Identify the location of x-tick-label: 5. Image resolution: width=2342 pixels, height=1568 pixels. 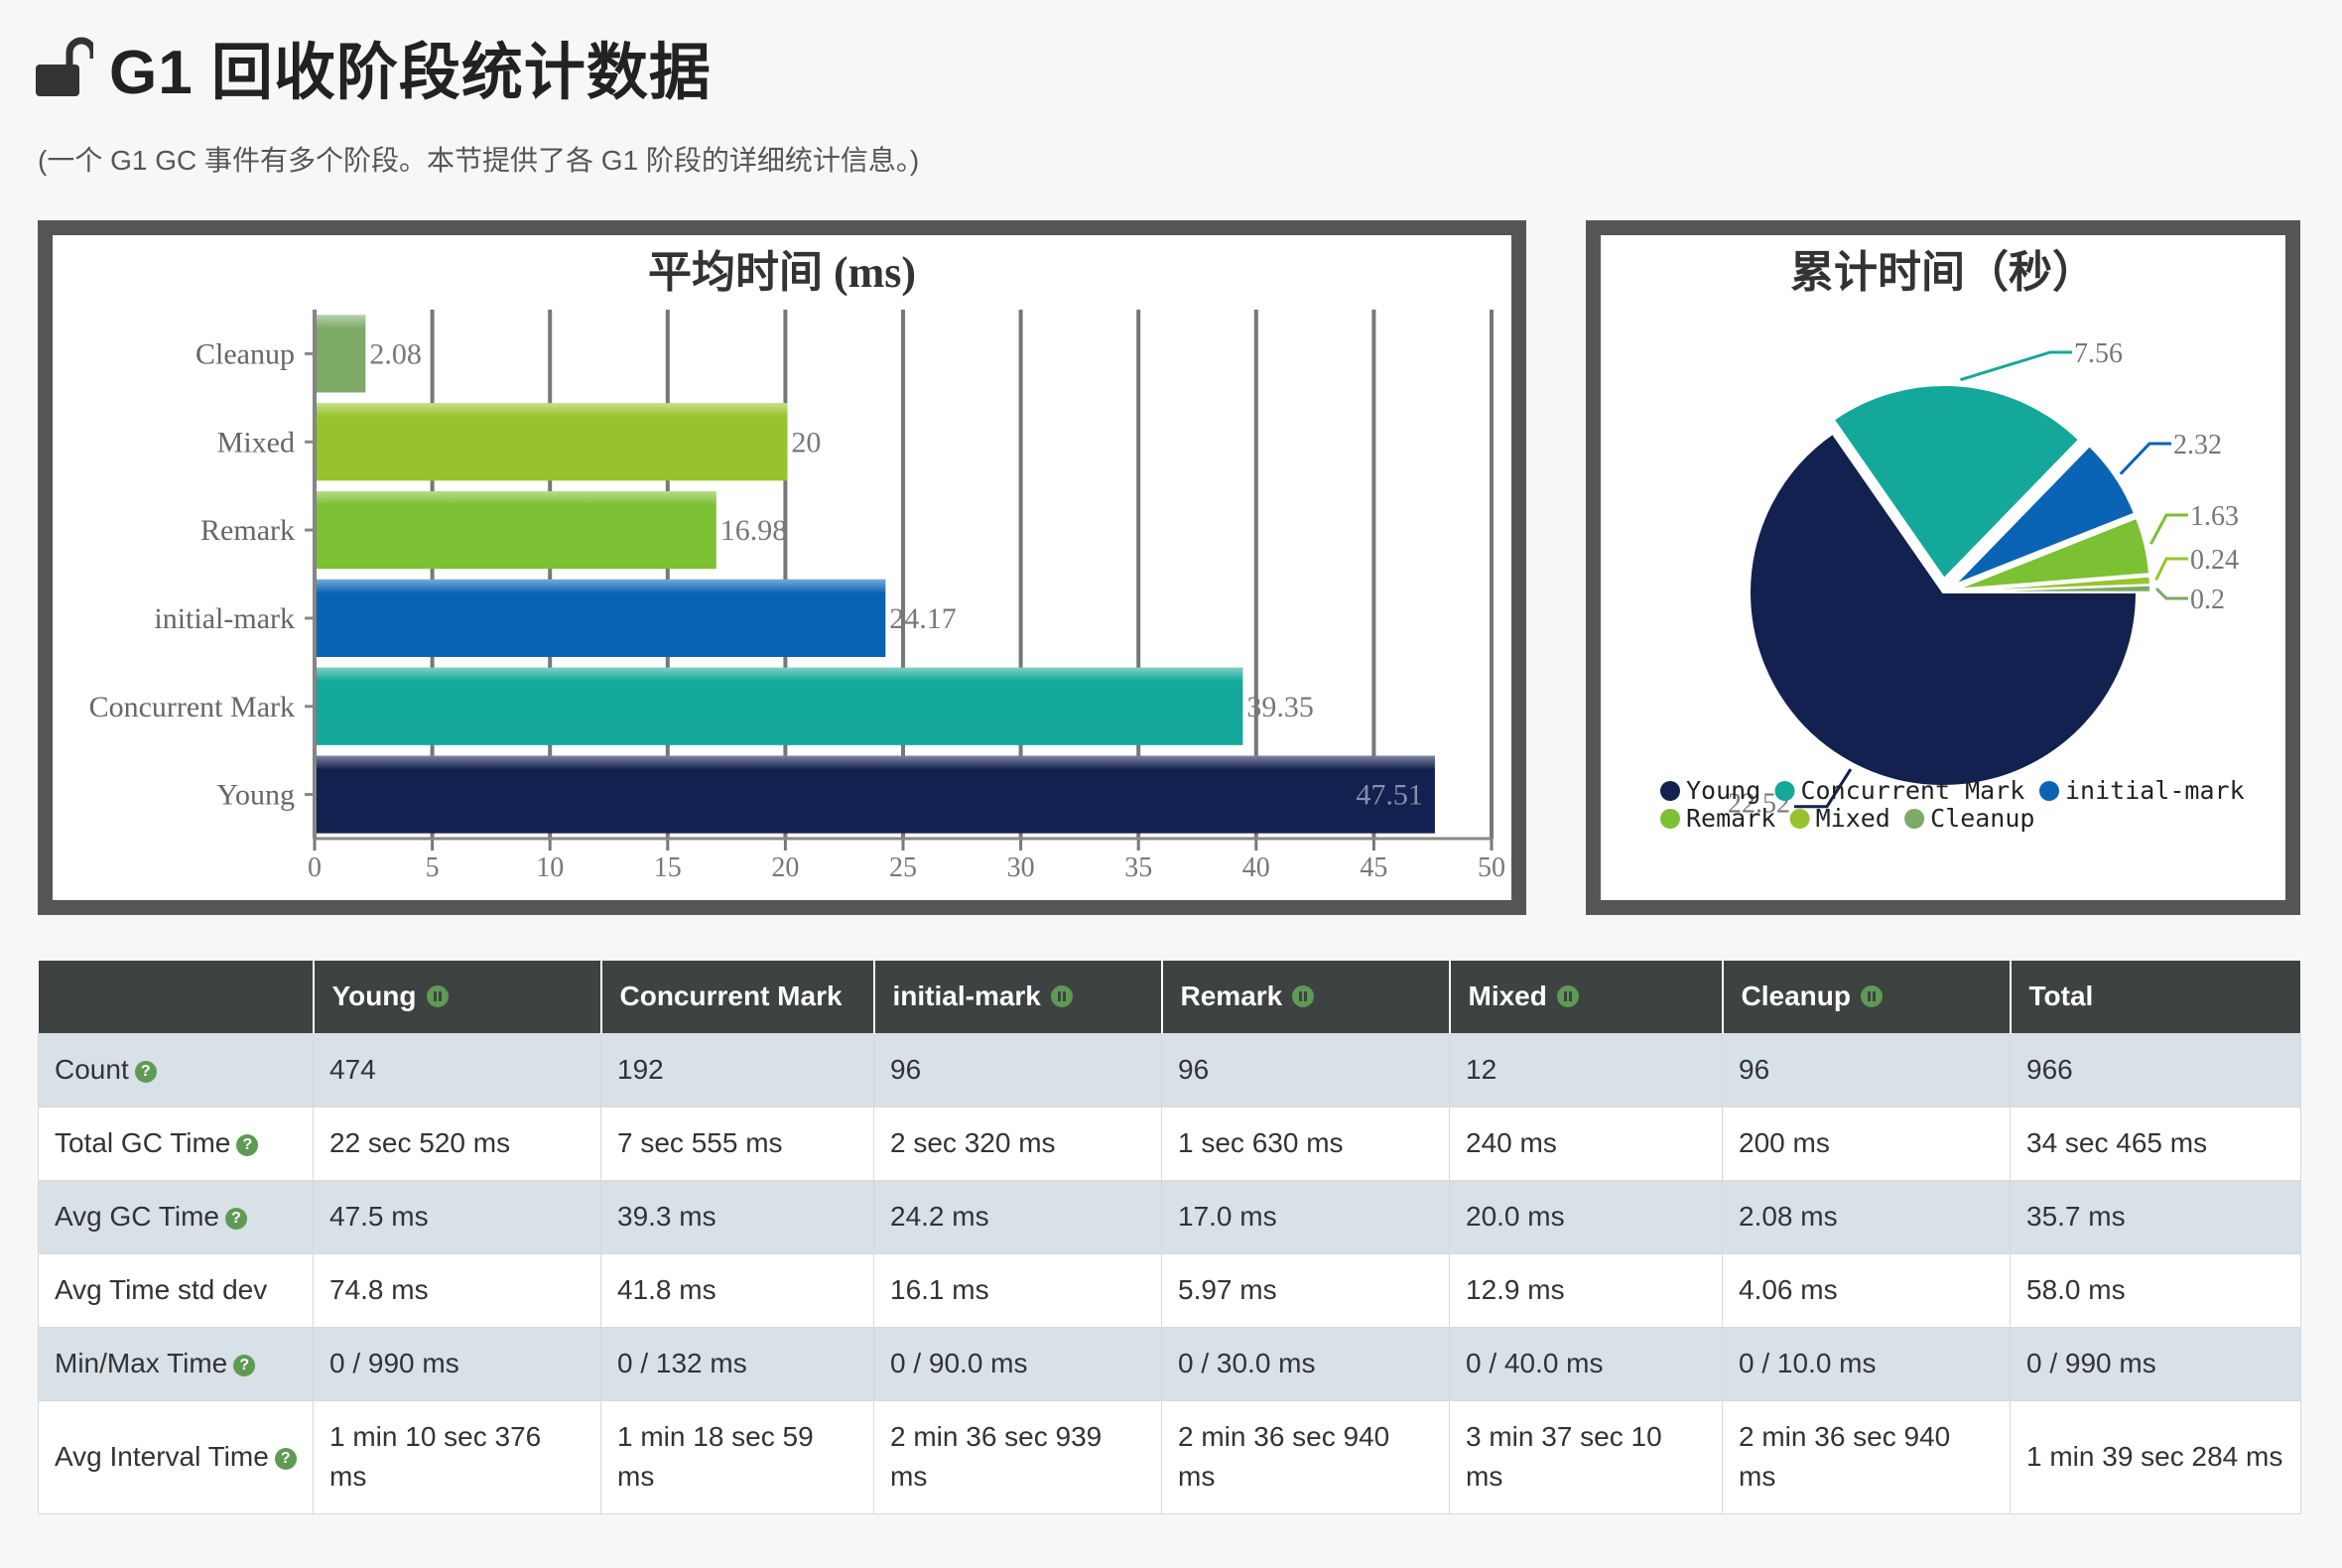
(433, 867).